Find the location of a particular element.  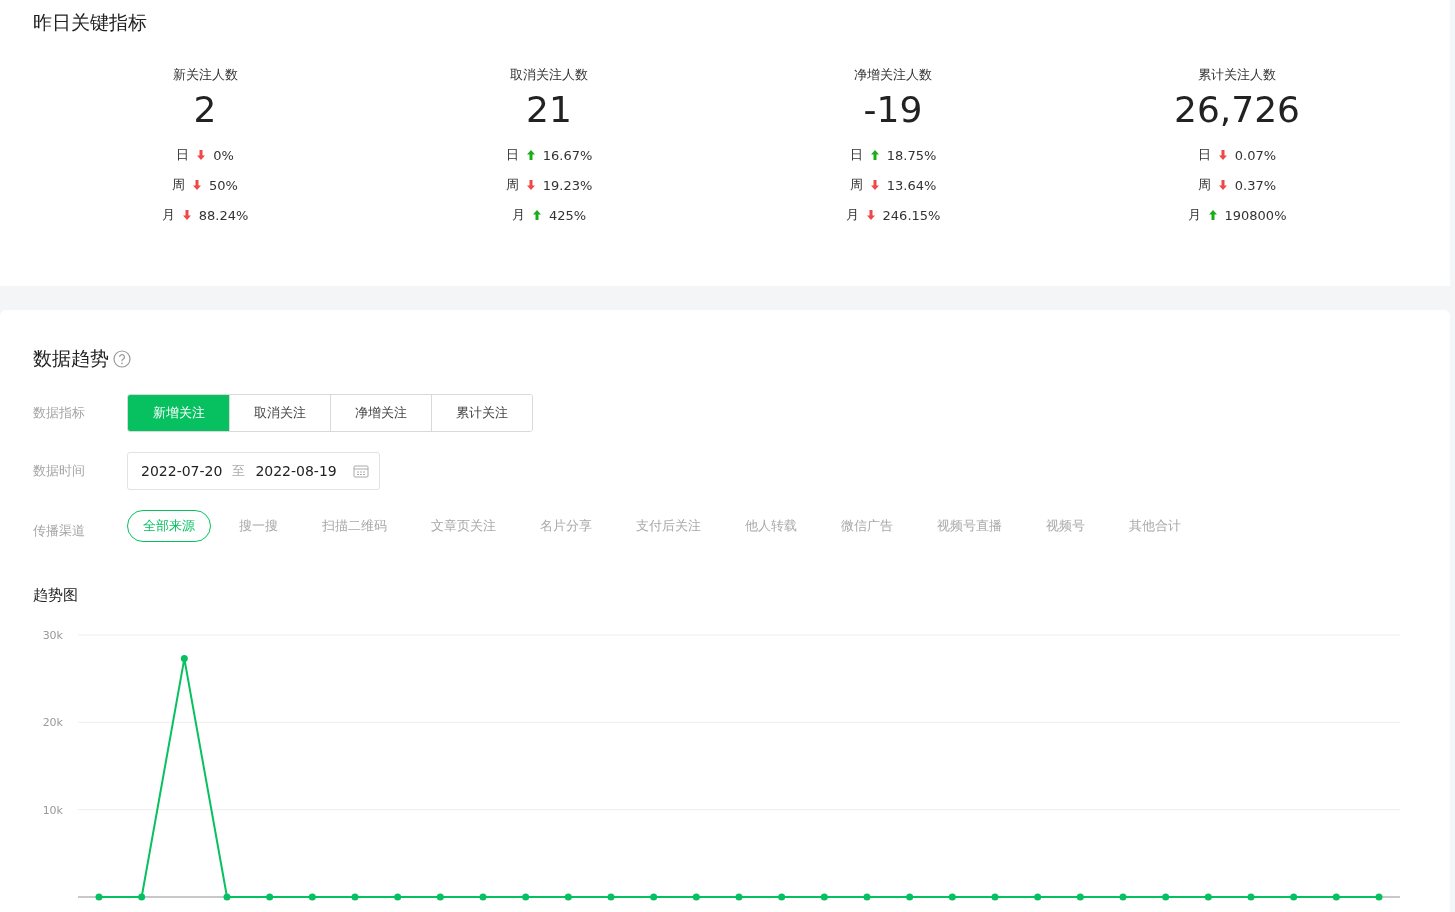

metric-tab: 累计关注 is located at coordinates (481, 413).